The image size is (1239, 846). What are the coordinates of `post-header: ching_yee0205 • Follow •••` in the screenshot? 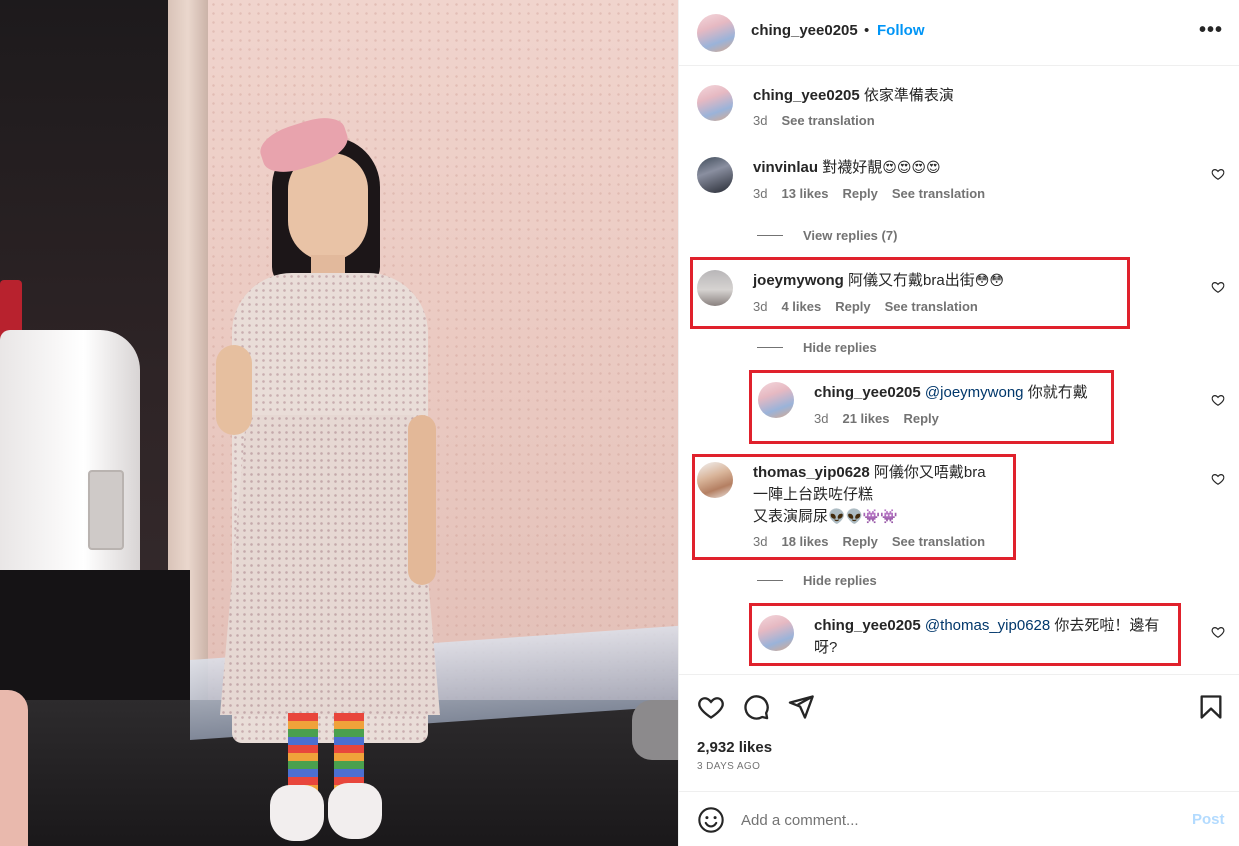 It's located at (959, 33).